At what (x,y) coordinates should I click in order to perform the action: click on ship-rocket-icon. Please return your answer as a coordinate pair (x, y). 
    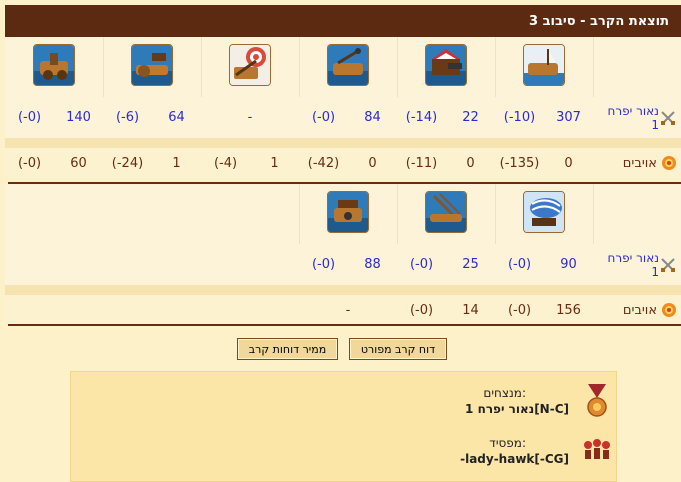
    Looking at the image, I should click on (348, 212).